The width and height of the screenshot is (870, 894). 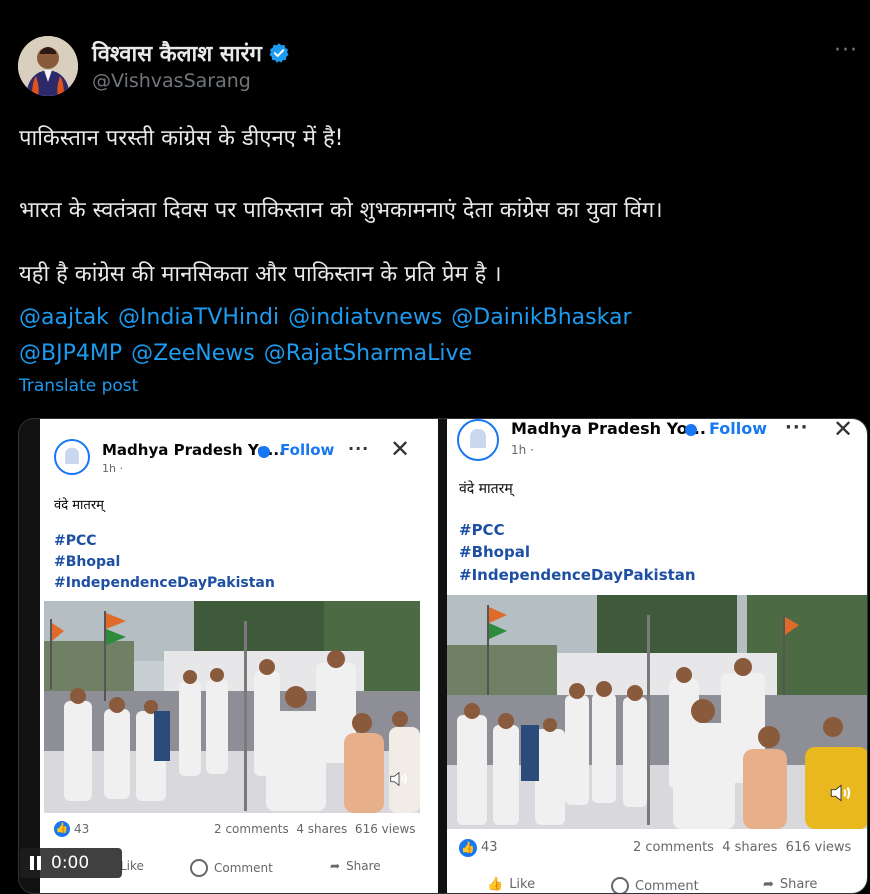 I want to click on author-handle: @VishvasSarang, so click(x=171, y=81).